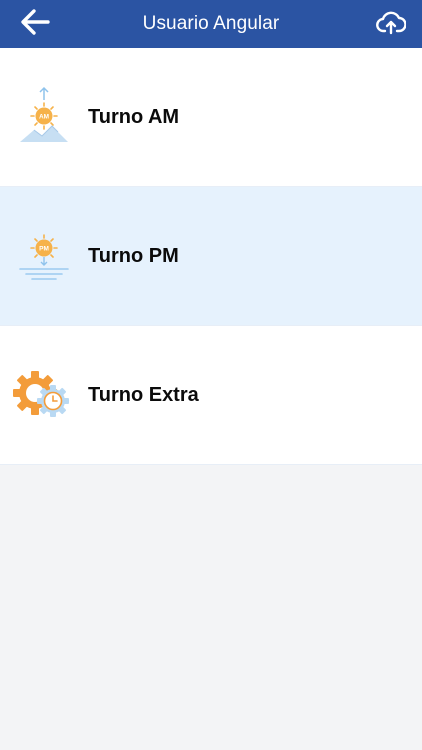 The image size is (422, 750). Describe the element at coordinates (44, 249) in the screenshot. I see `svg-text: PM` at that location.